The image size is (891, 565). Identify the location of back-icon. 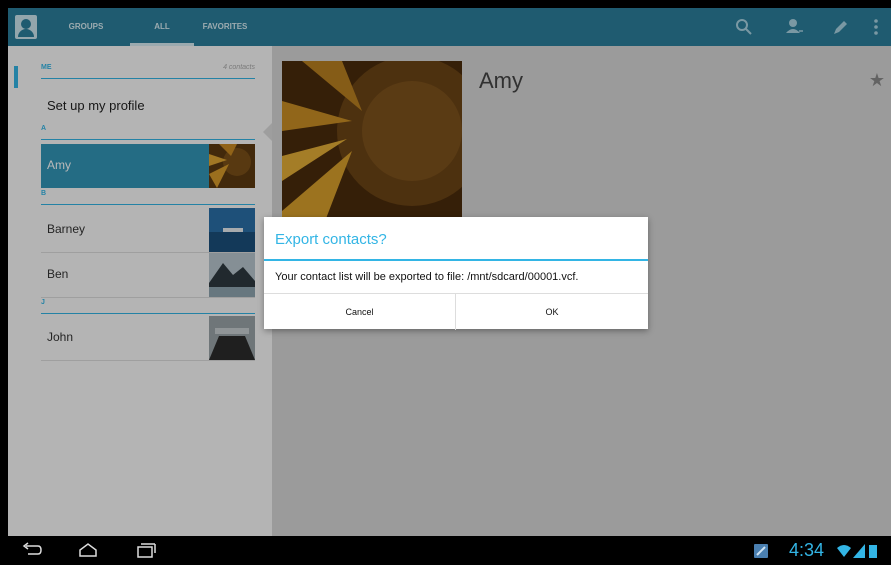
(32, 550).